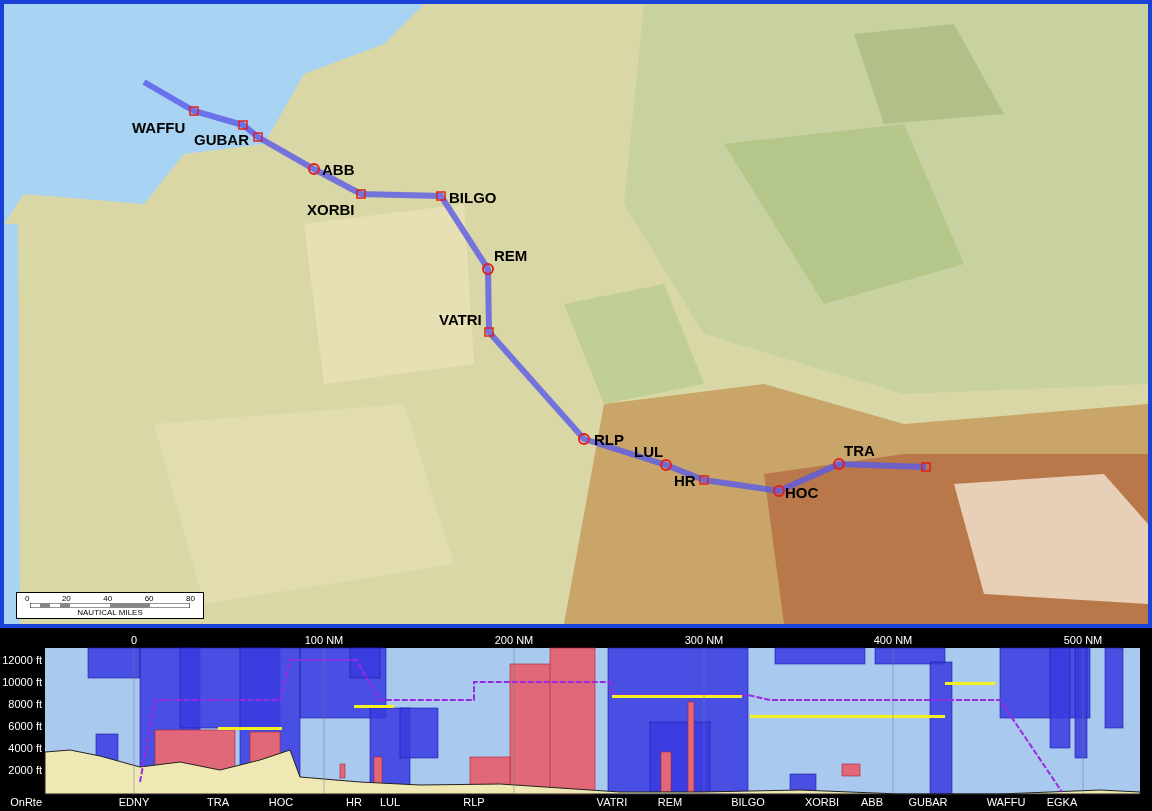 This screenshot has height=811, width=1152. Describe the element at coordinates (190, 598) in the screenshot. I see `scale-tick: 80` at that location.